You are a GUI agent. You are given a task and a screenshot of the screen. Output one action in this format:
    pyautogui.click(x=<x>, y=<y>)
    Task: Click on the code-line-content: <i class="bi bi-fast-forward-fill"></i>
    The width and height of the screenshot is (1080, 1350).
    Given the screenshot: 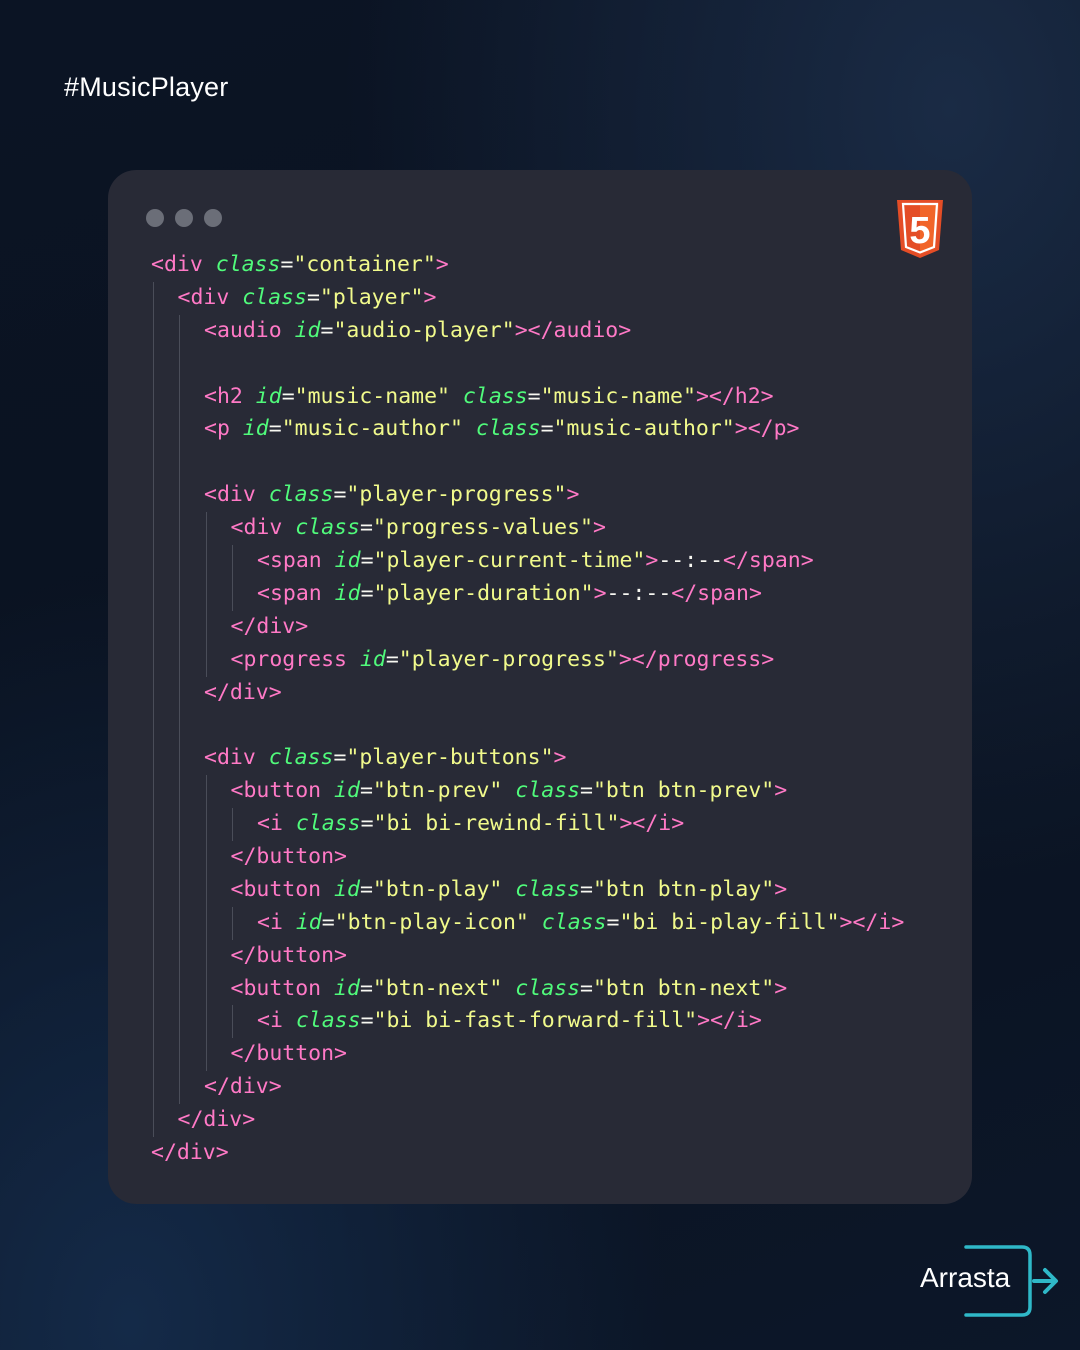 What is the action you would take?
    pyautogui.click(x=509, y=1021)
    